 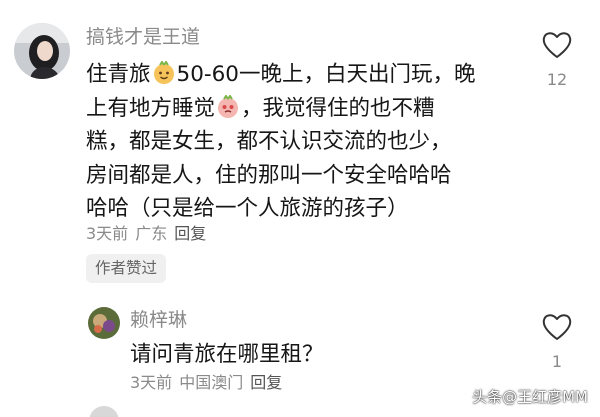 I want to click on avatar, so click(x=42, y=51).